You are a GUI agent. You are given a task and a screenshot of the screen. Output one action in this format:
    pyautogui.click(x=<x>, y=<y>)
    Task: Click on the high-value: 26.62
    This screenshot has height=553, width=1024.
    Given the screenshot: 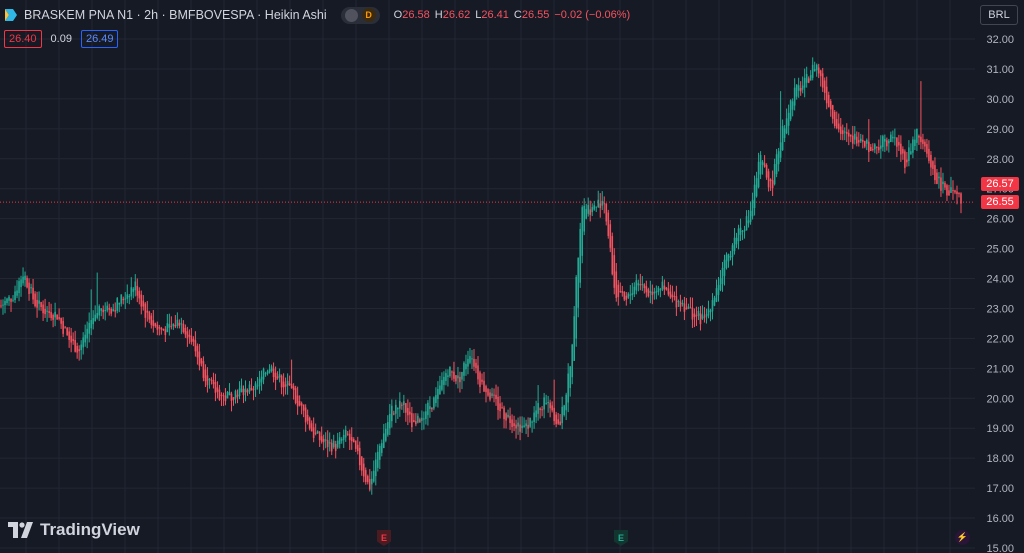 What is the action you would take?
    pyautogui.click(x=456, y=15)
    